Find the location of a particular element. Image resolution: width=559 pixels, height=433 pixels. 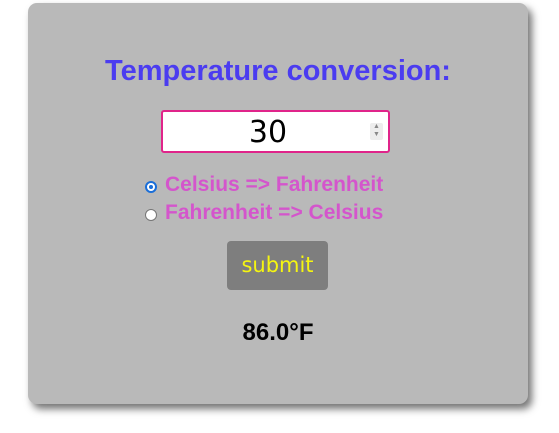

temperature-input-value: 30 is located at coordinates (268, 131).